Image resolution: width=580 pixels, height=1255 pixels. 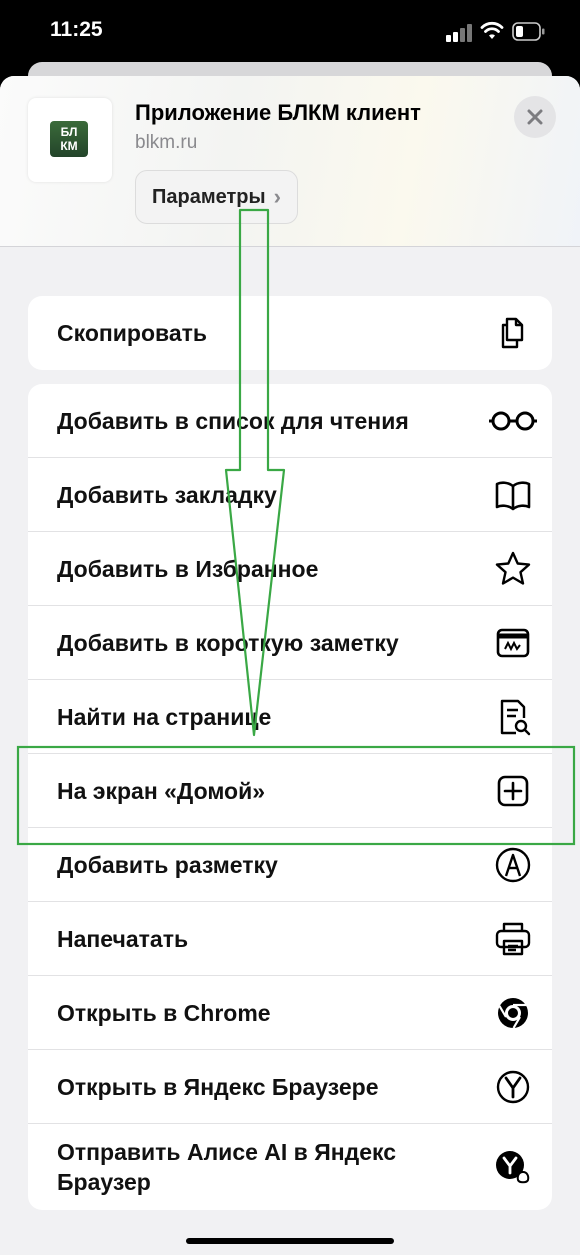 I want to click on menu-item-label: Найти на странице, so click(x=164, y=716).